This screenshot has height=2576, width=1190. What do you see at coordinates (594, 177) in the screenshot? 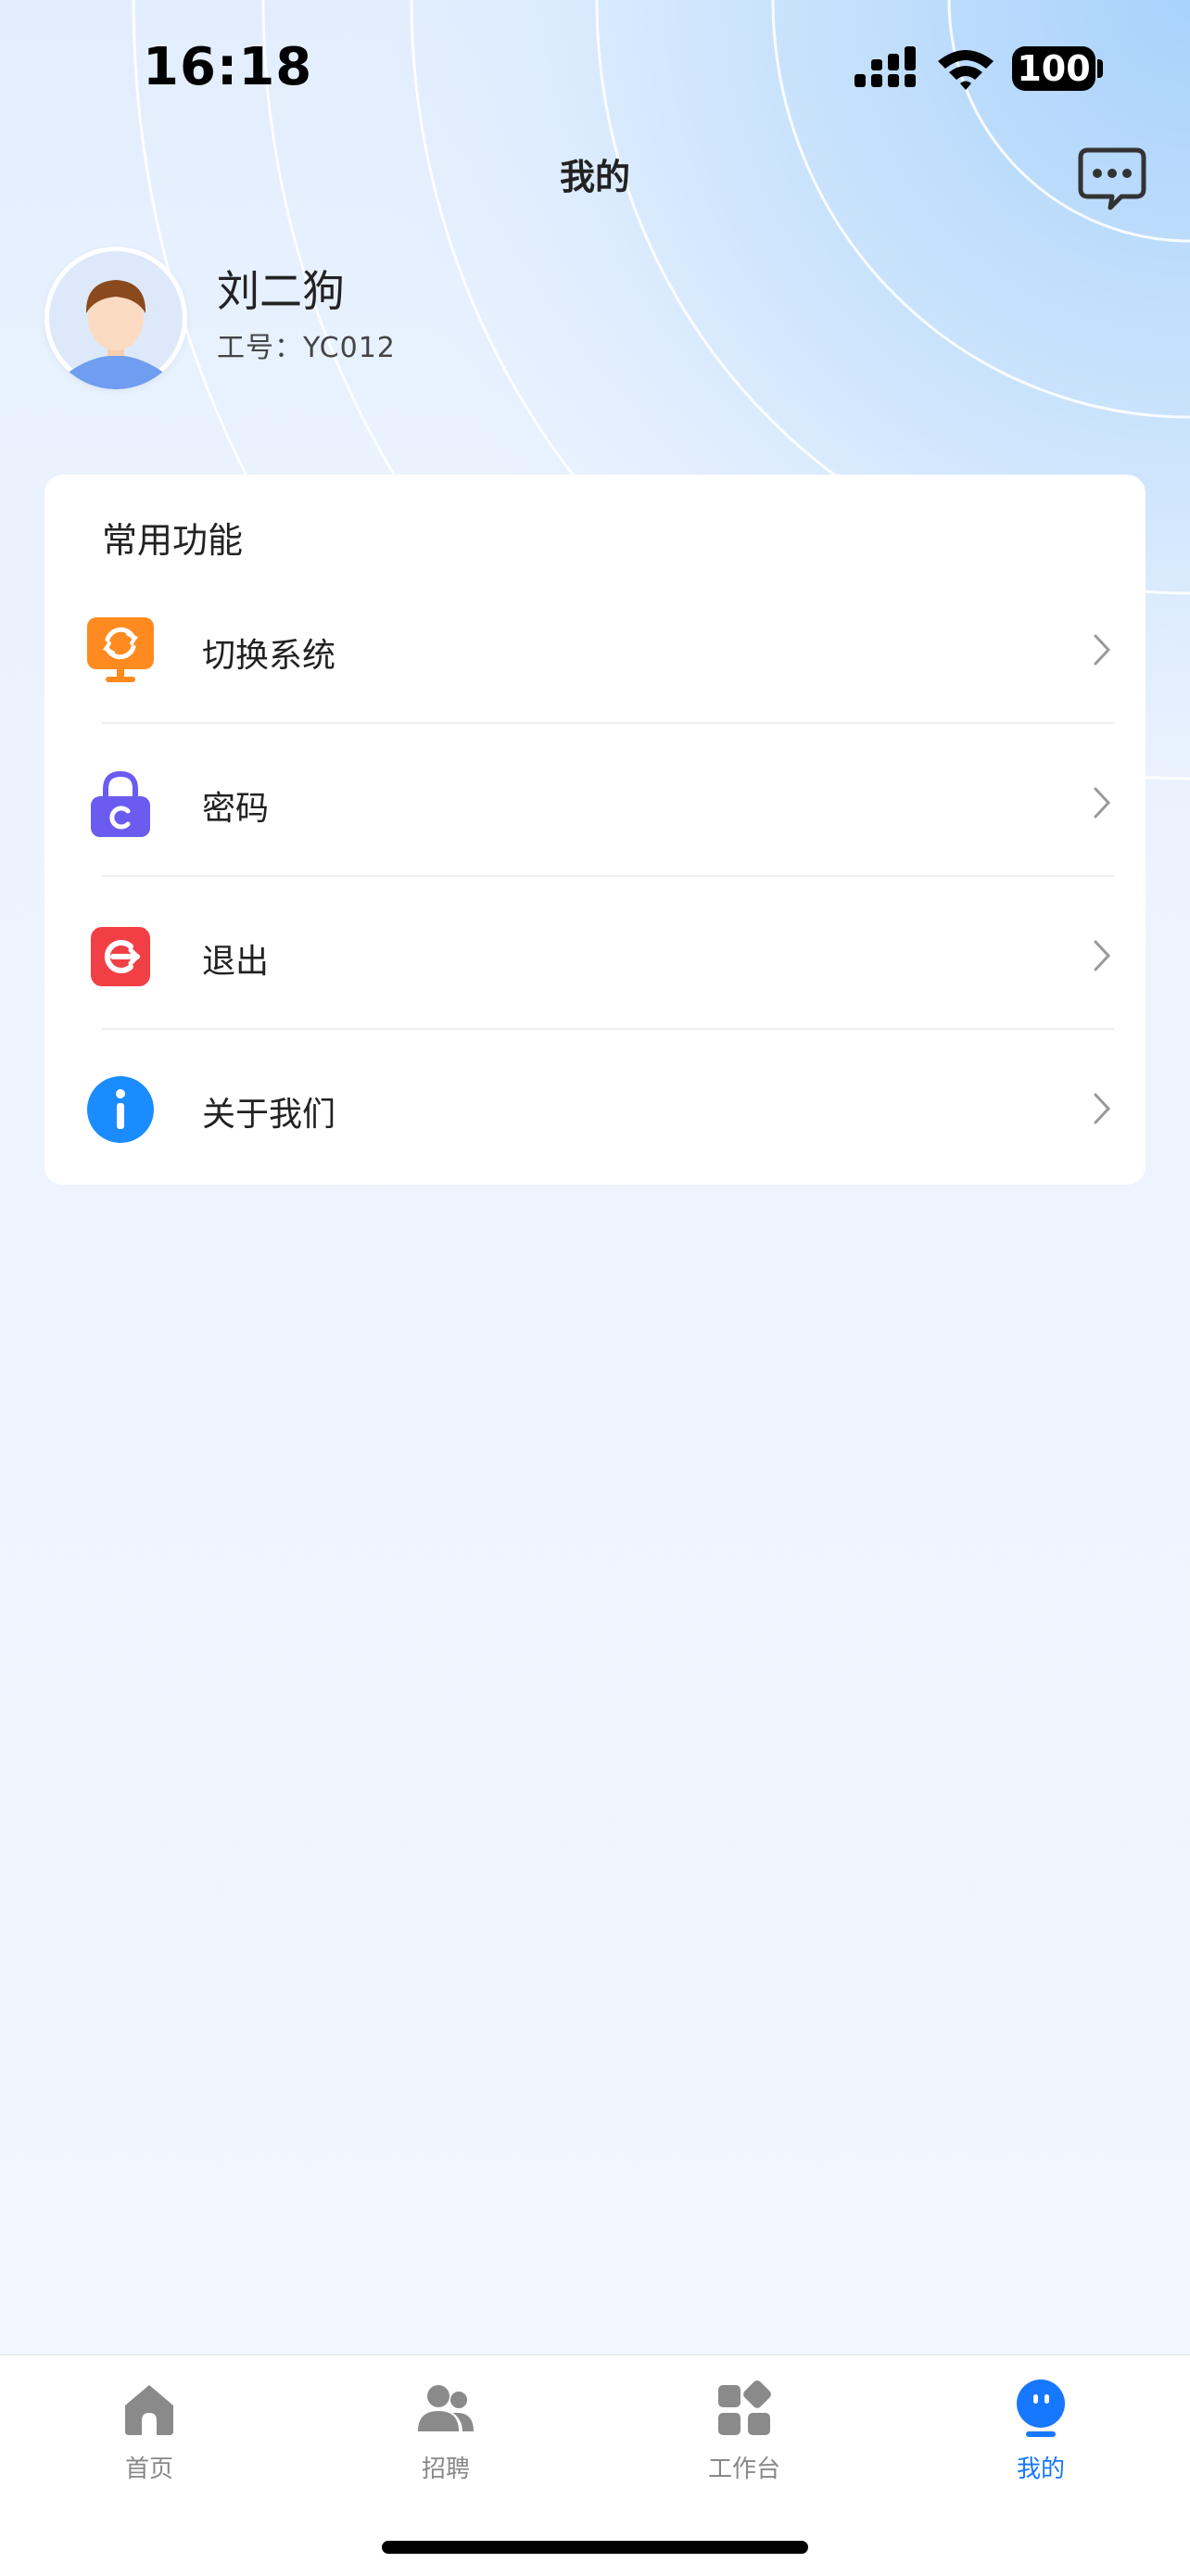
I see `page-title: 我的` at bounding box center [594, 177].